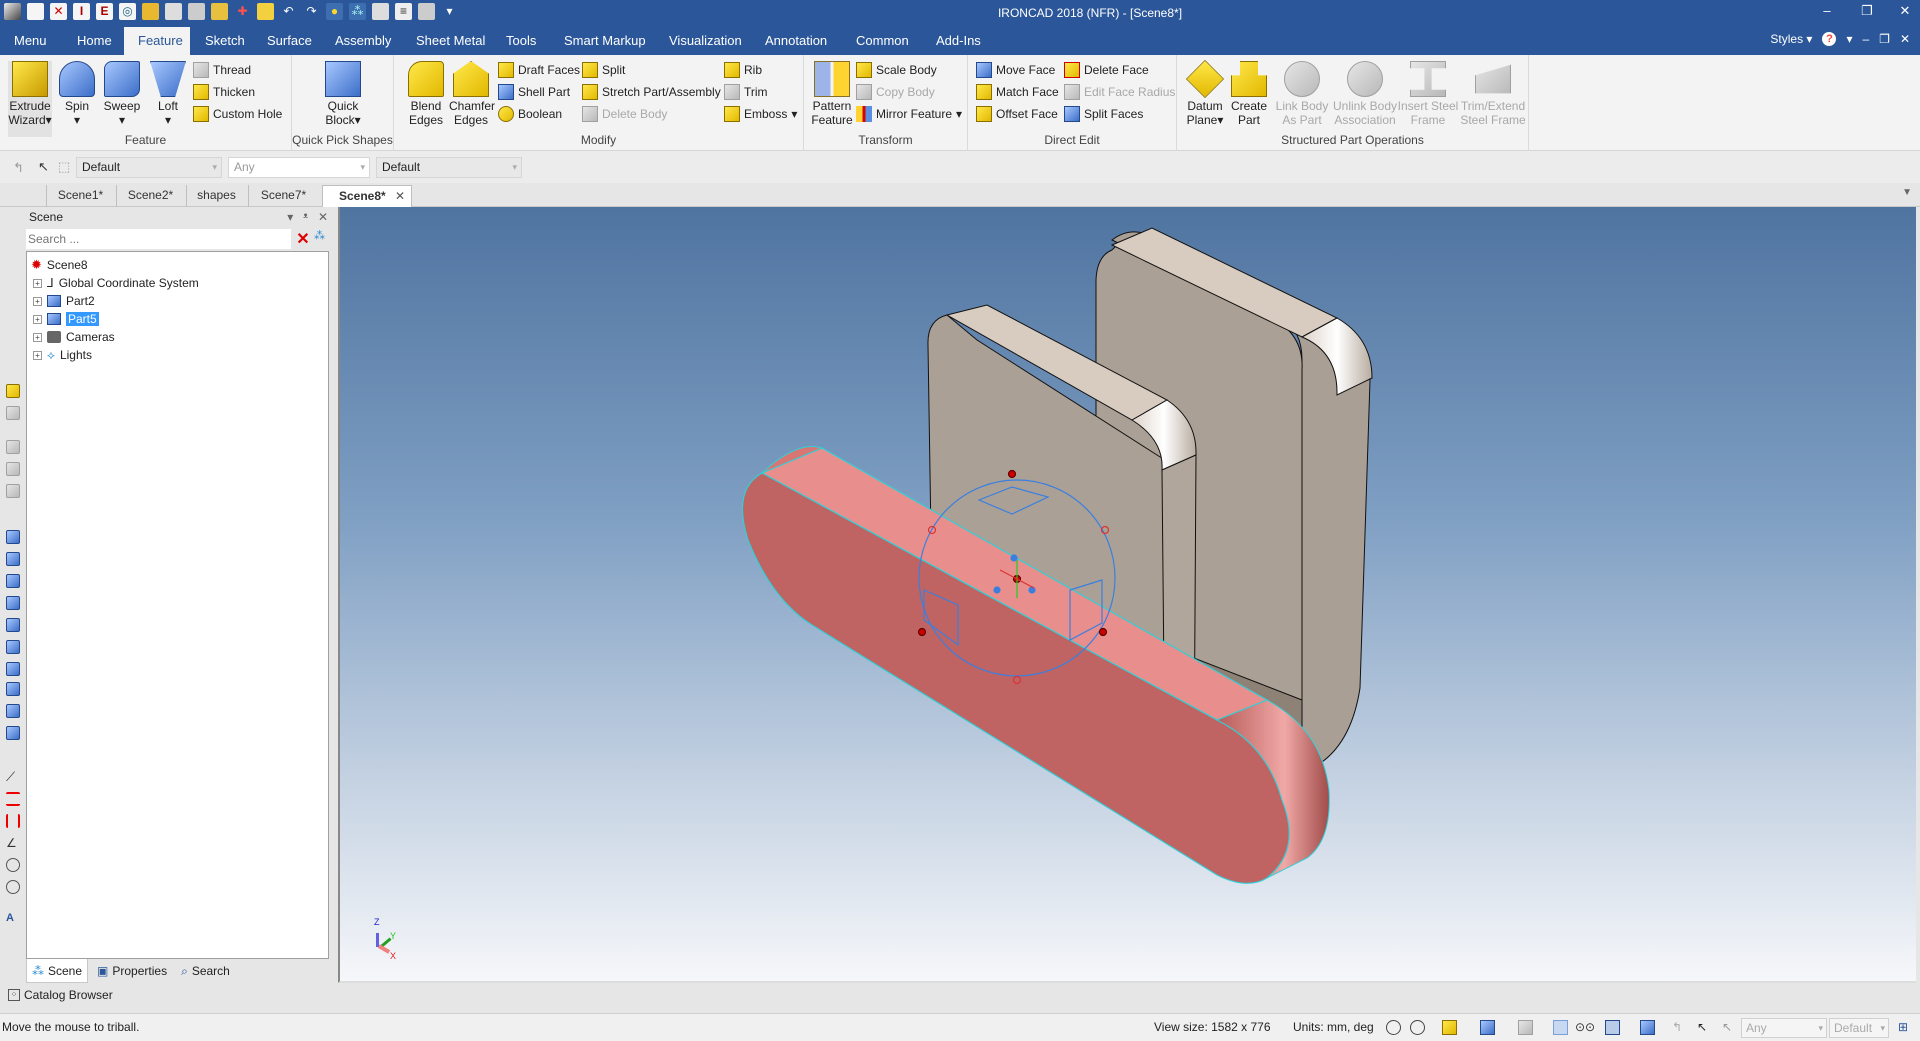 The image size is (1920, 1041). Describe the element at coordinates (60, 995) in the screenshot. I see `catalog-browser-tab: ⁘ Catalog Browser` at that location.